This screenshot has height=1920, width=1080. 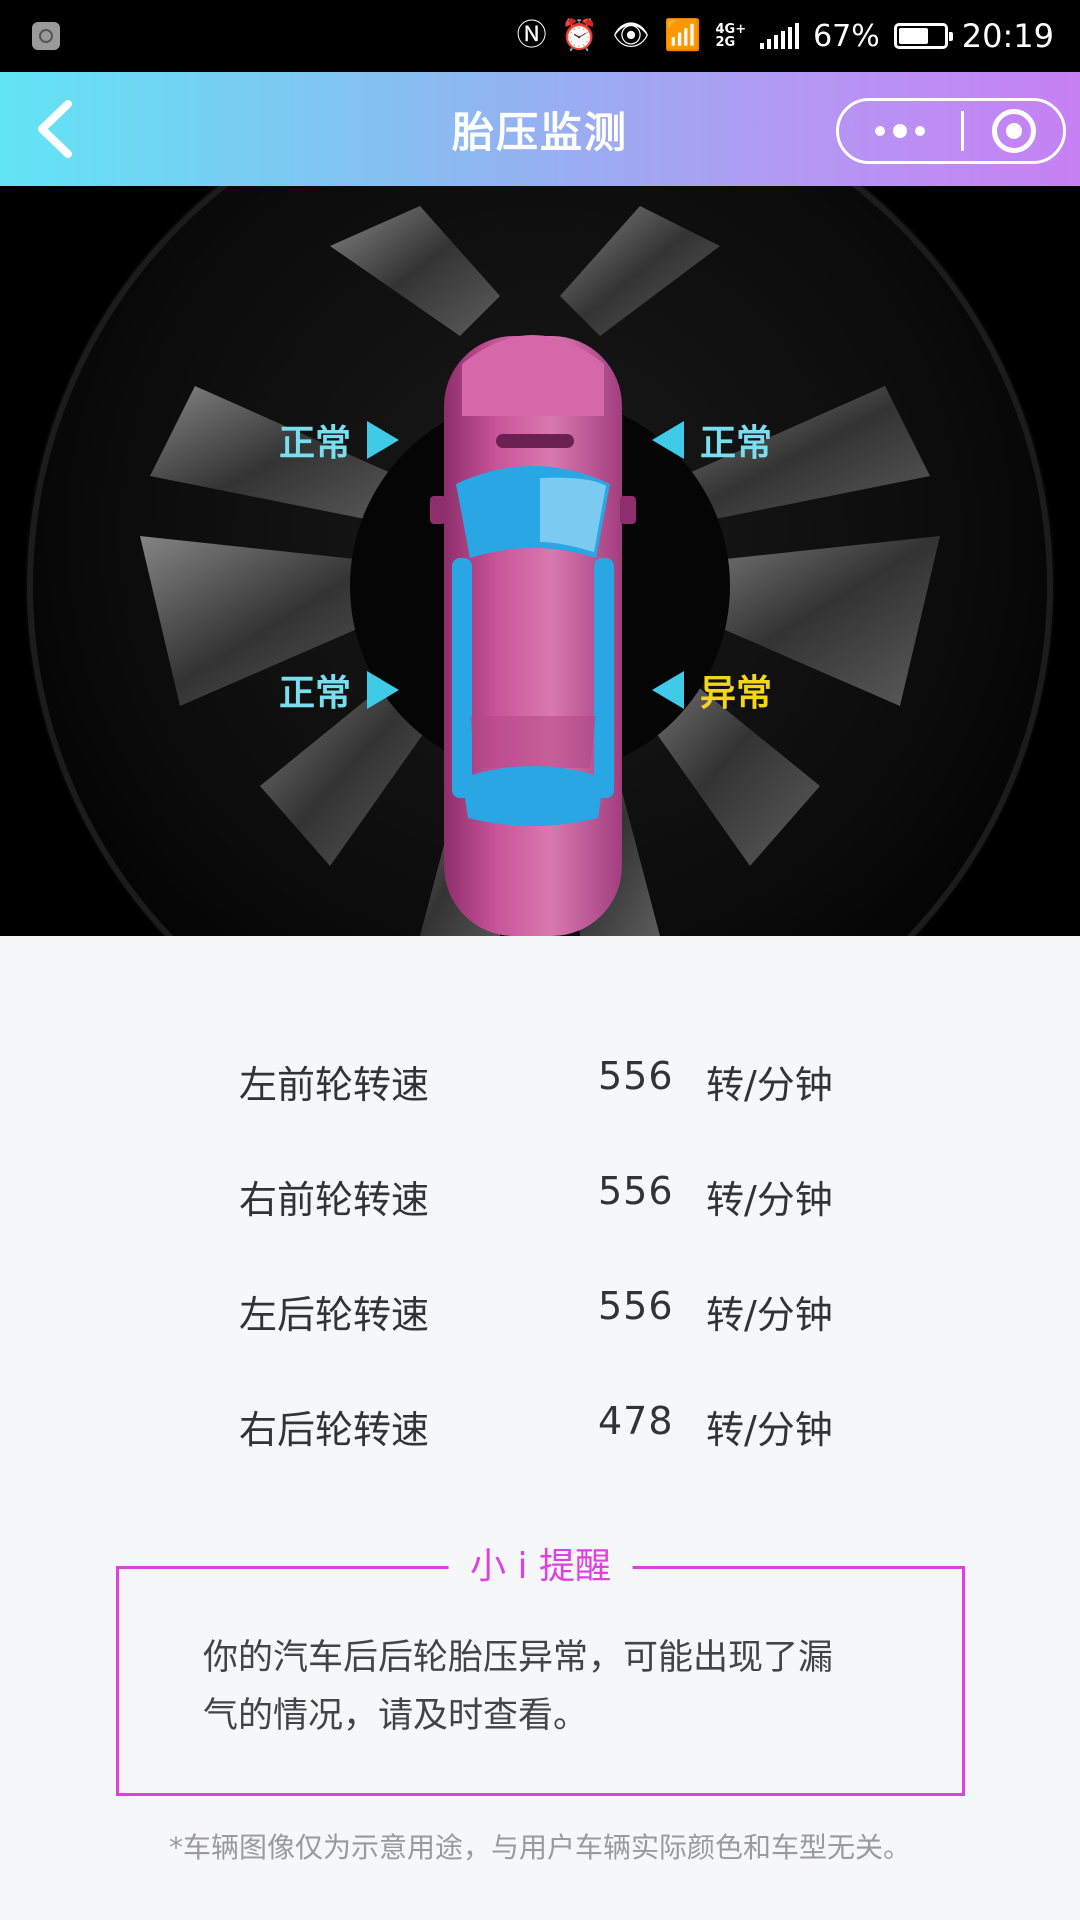 I want to click on reminder-box: 小 i 提醒 你的汽车后后轮胎压异常，可能出现了漏 气的情况，请及时查看。, so click(x=540, y=1670).